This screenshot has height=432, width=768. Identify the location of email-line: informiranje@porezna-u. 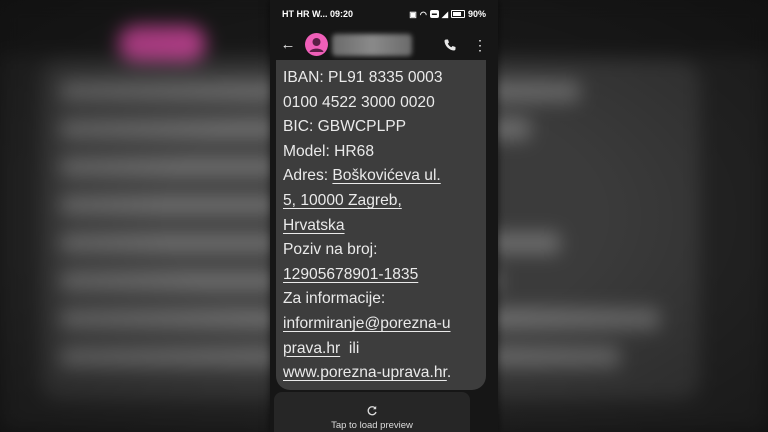
(383, 324).